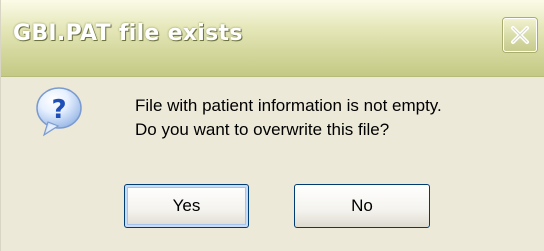  I want to click on question-icon: ?, so click(59, 112).